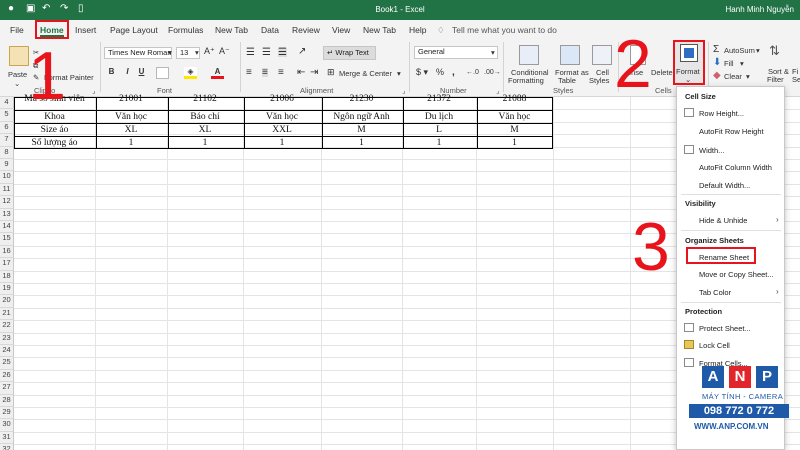 The height and width of the screenshot is (450, 800). What do you see at coordinates (399, 73) in the screenshot?
I see `merge-dropdown-icon: ▾` at bounding box center [399, 73].